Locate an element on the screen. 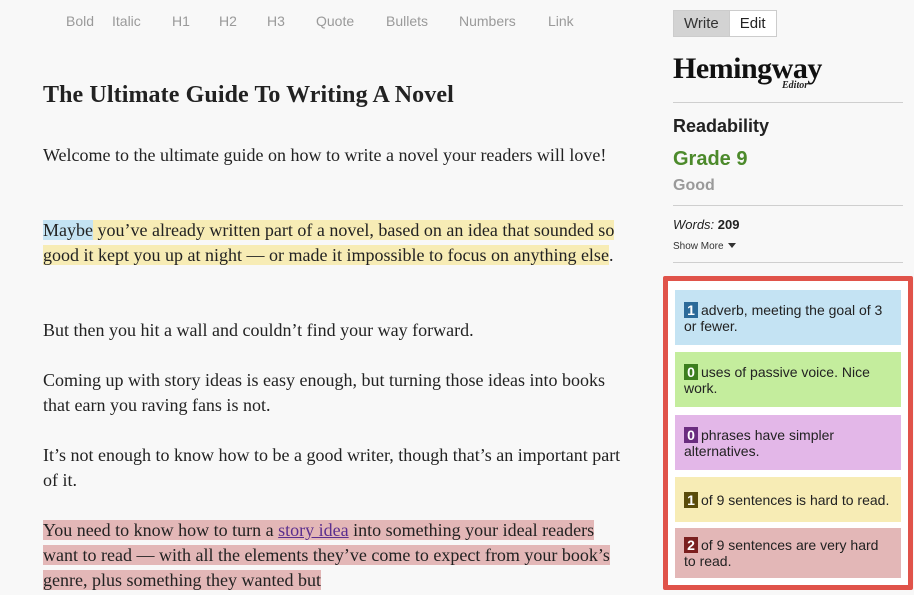 The image size is (914, 595). simpler-stat-text: phrases have simpler alternatives. is located at coordinates (759, 442).